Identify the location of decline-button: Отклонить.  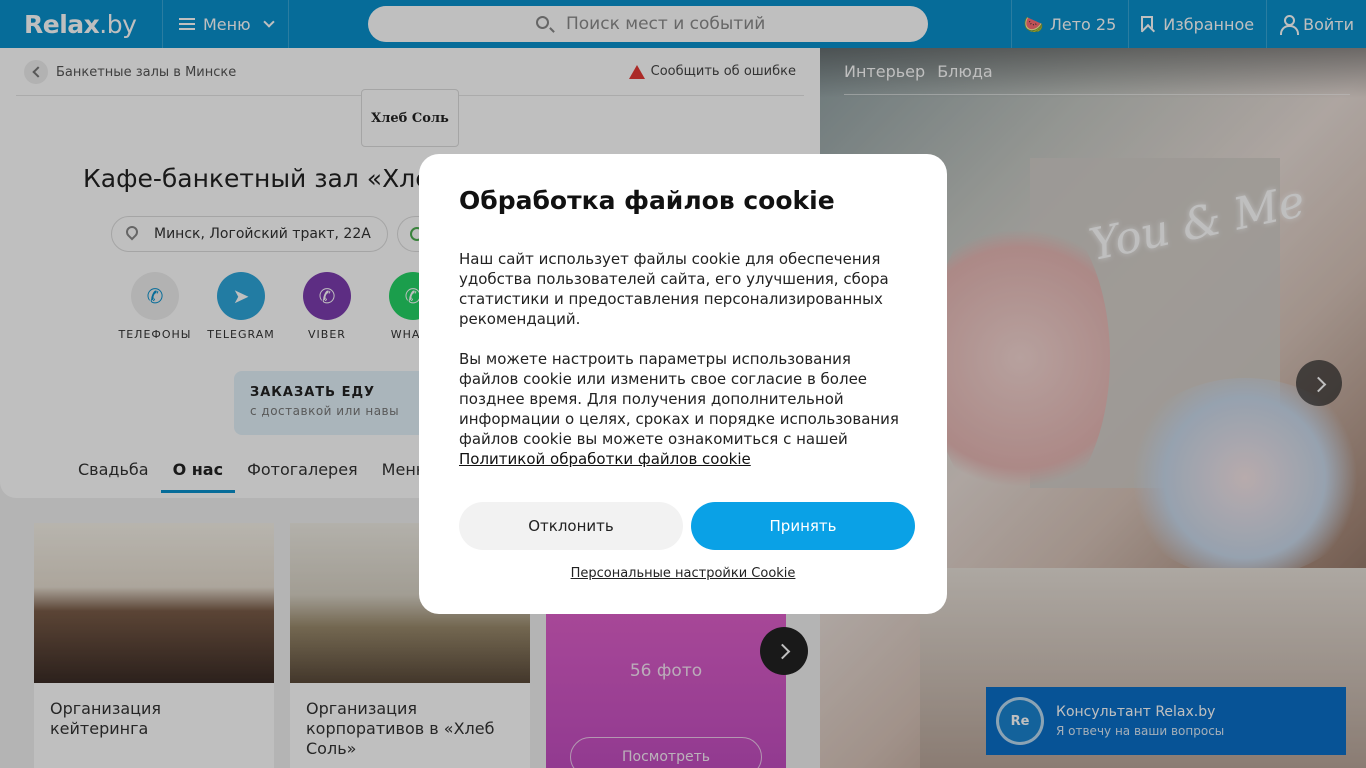
(571, 526).